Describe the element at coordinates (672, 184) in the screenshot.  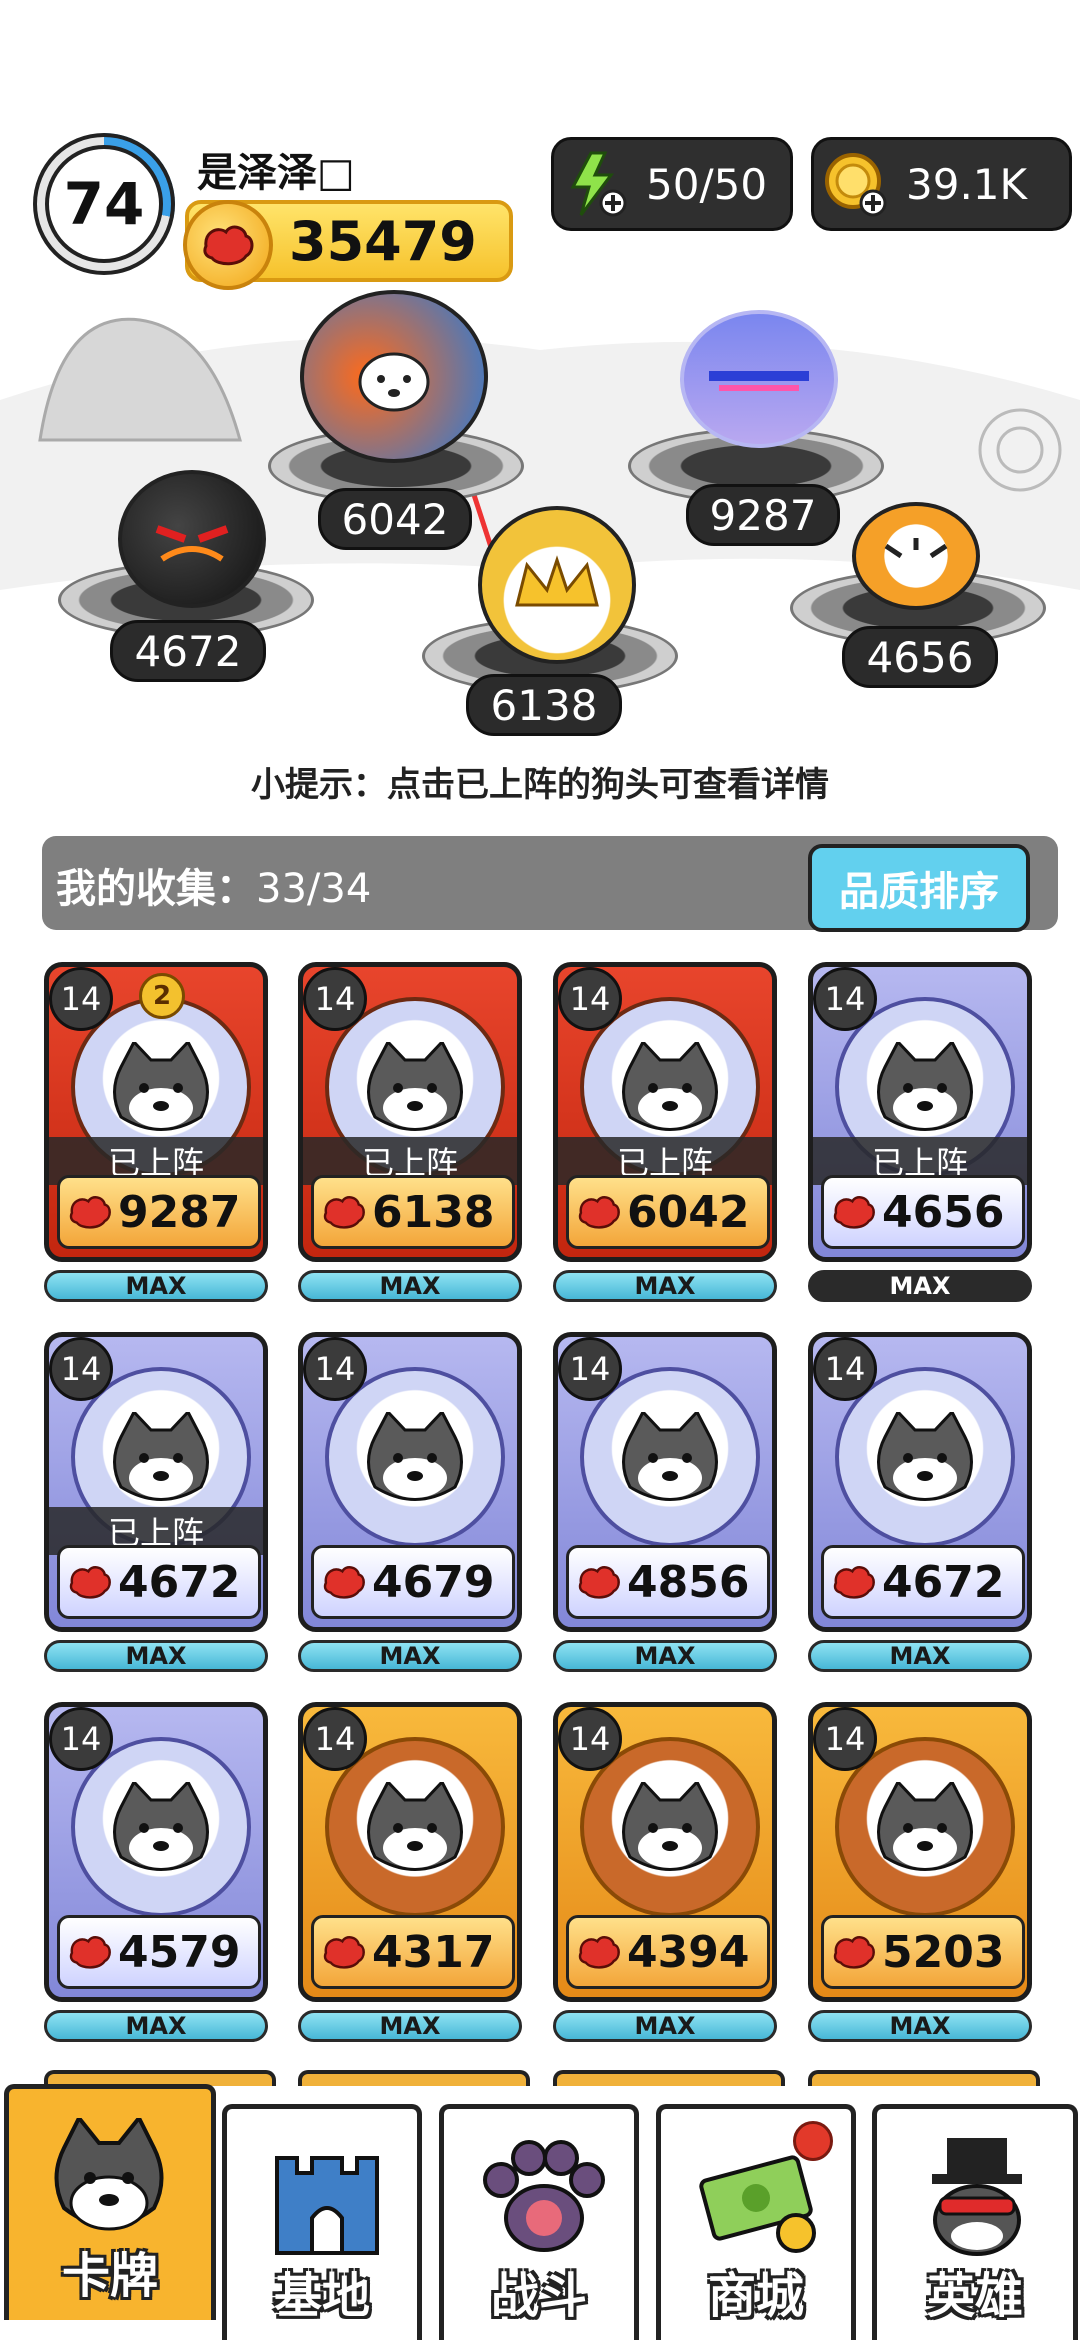
I see `energy-pill: 50/50` at that location.